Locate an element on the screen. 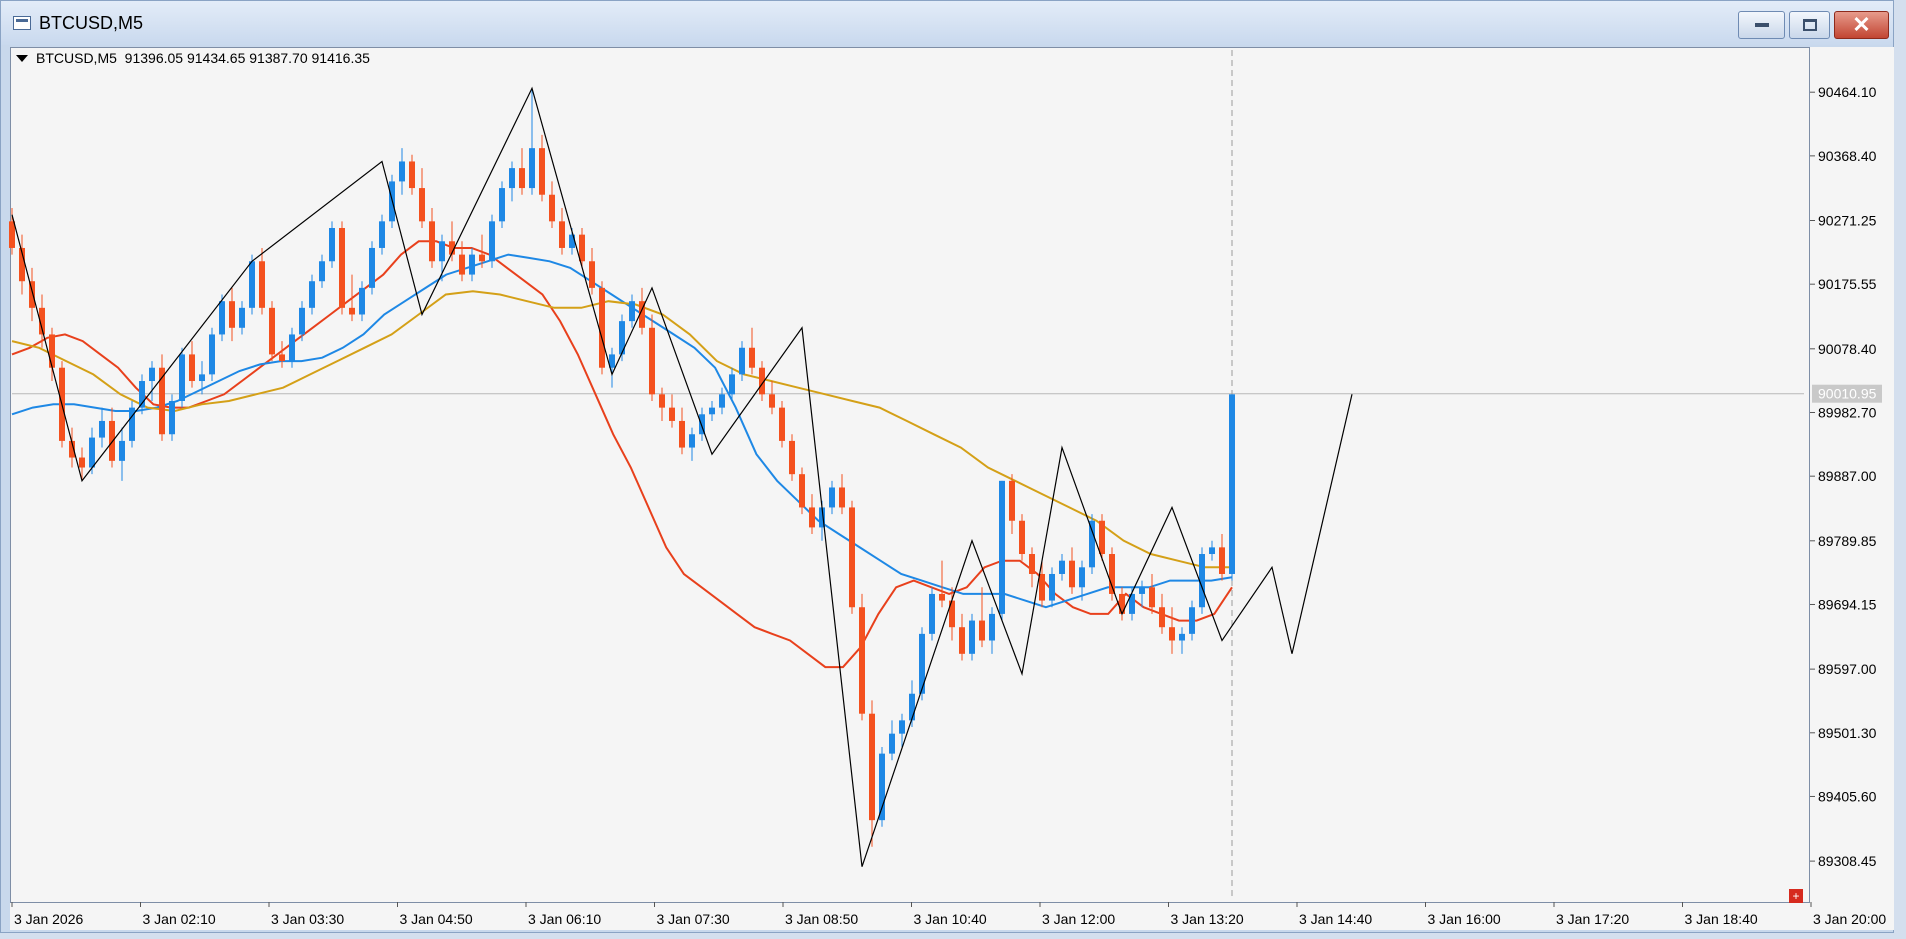 The height and width of the screenshot is (939, 1906). time-tick-label: 3 Jan 02:10 is located at coordinates (179, 919).